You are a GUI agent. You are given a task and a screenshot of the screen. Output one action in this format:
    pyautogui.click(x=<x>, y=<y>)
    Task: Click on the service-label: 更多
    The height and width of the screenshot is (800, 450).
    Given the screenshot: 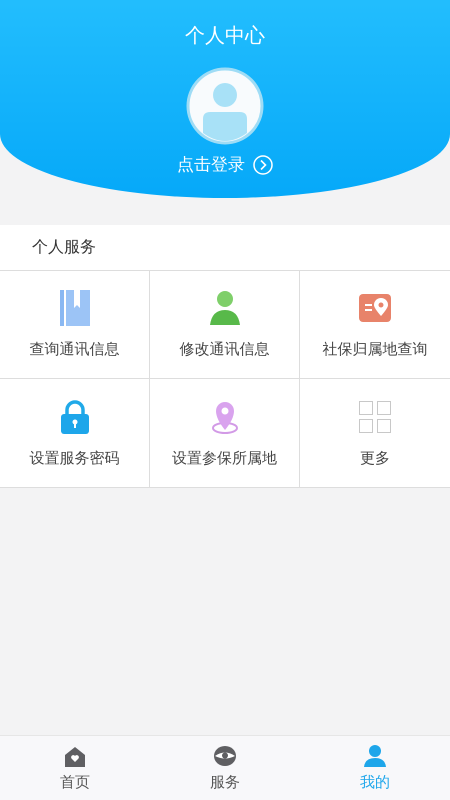 What is the action you would take?
    pyautogui.click(x=375, y=458)
    